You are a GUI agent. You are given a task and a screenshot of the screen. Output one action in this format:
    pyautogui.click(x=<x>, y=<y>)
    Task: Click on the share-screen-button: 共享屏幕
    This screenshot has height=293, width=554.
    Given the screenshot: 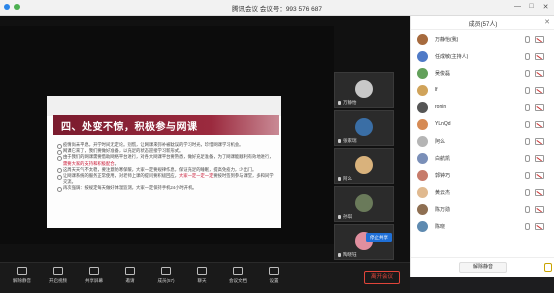 What is the action you would take?
    pyautogui.click(x=94, y=275)
    